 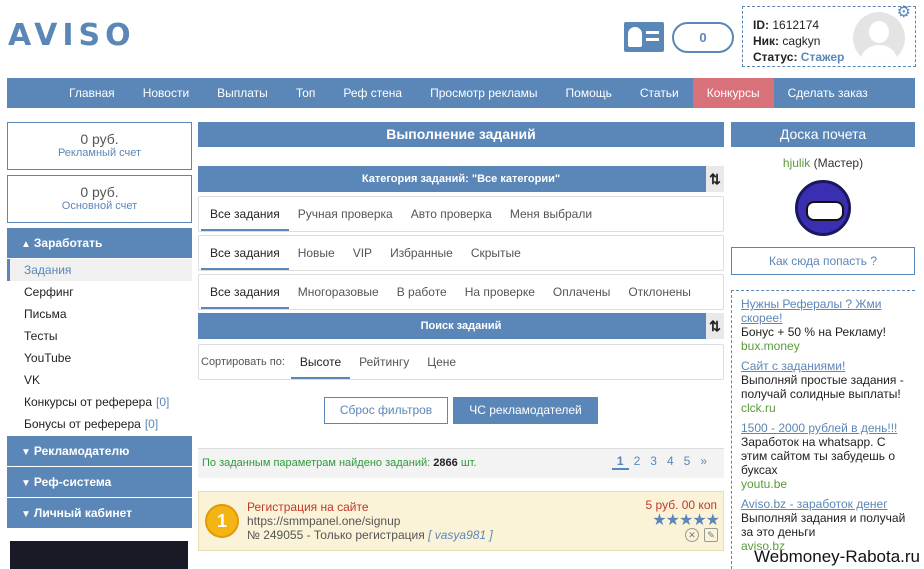 What do you see at coordinates (500, 292) in the screenshot?
I see `tab-under-review: На проверке` at bounding box center [500, 292].